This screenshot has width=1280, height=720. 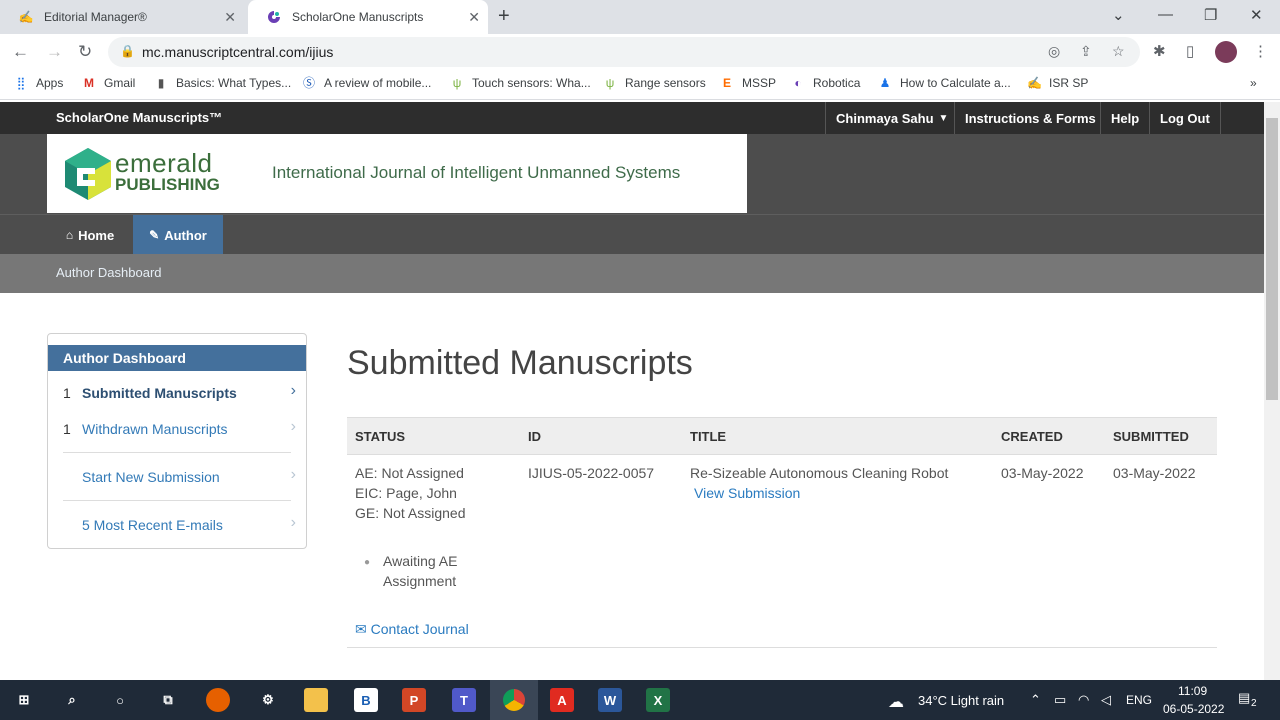 What do you see at coordinates (782, 647) in the screenshot?
I see `table-divider` at bounding box center [782, 647].